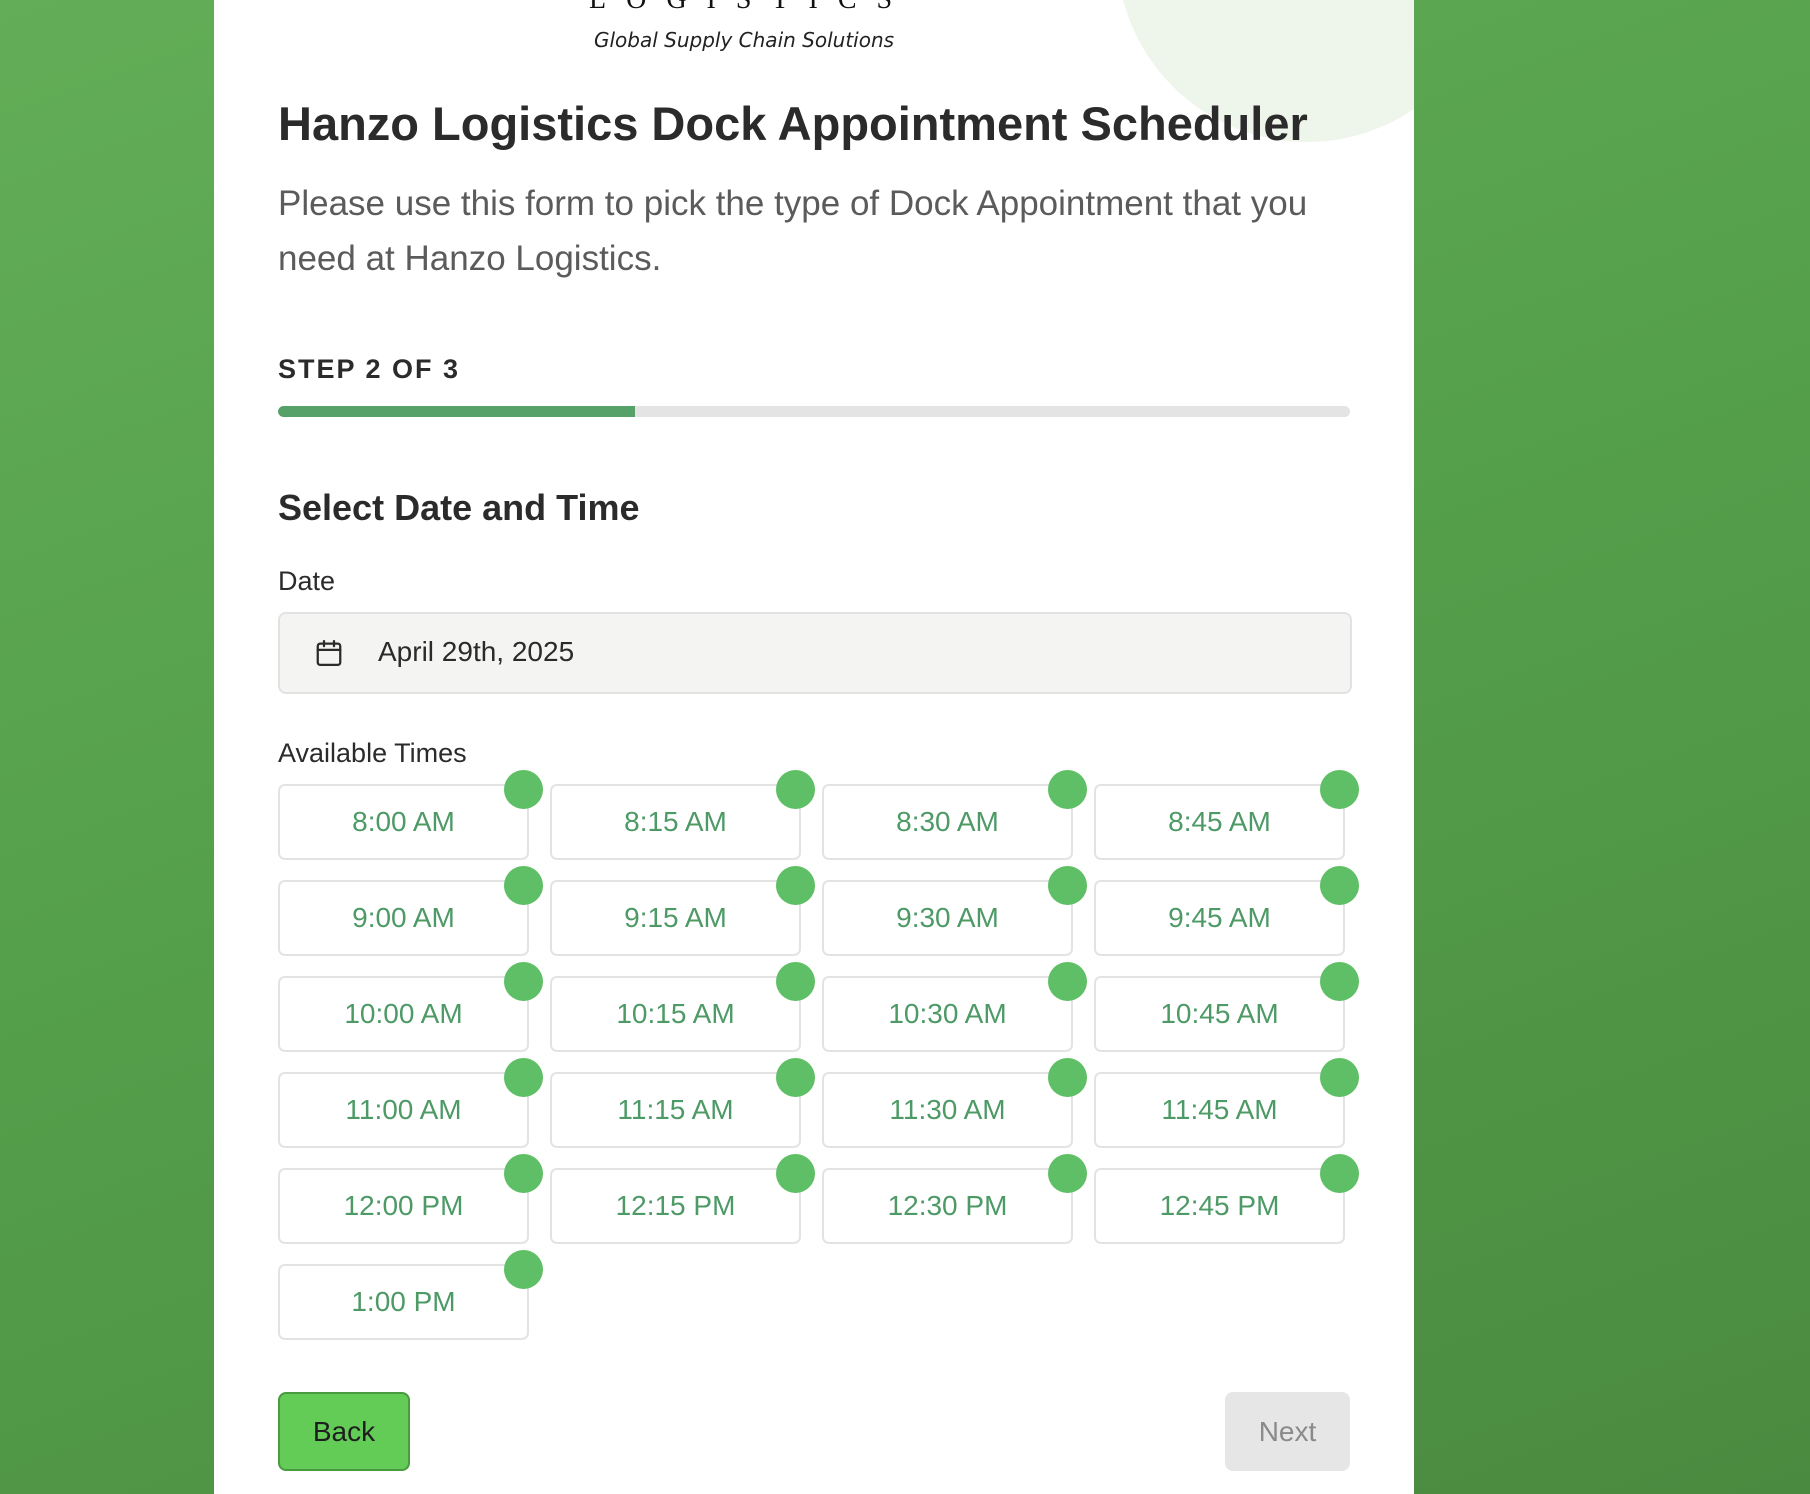  I want to click on time-slot-label: 8:45 AM, so click(1219, 821).